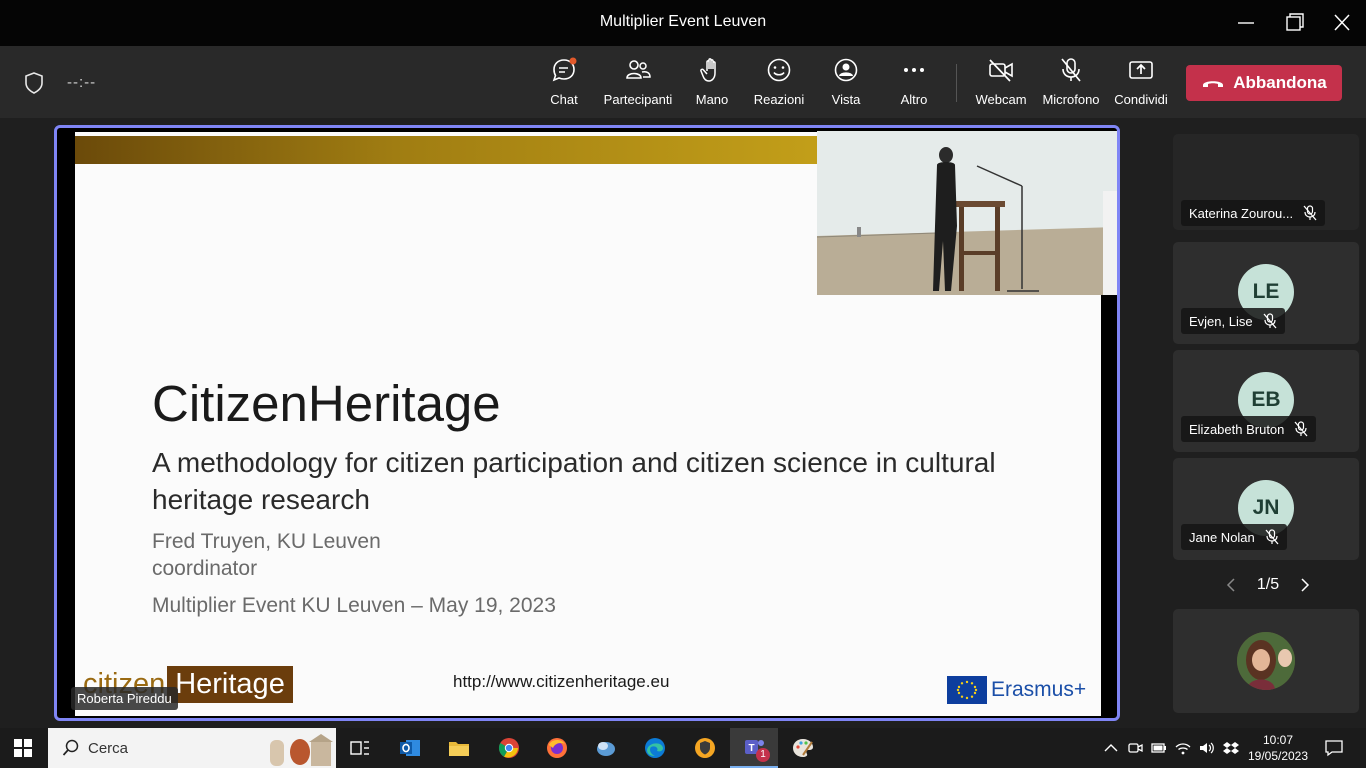  I want to click on taskbar-edge, so click(655, 748).